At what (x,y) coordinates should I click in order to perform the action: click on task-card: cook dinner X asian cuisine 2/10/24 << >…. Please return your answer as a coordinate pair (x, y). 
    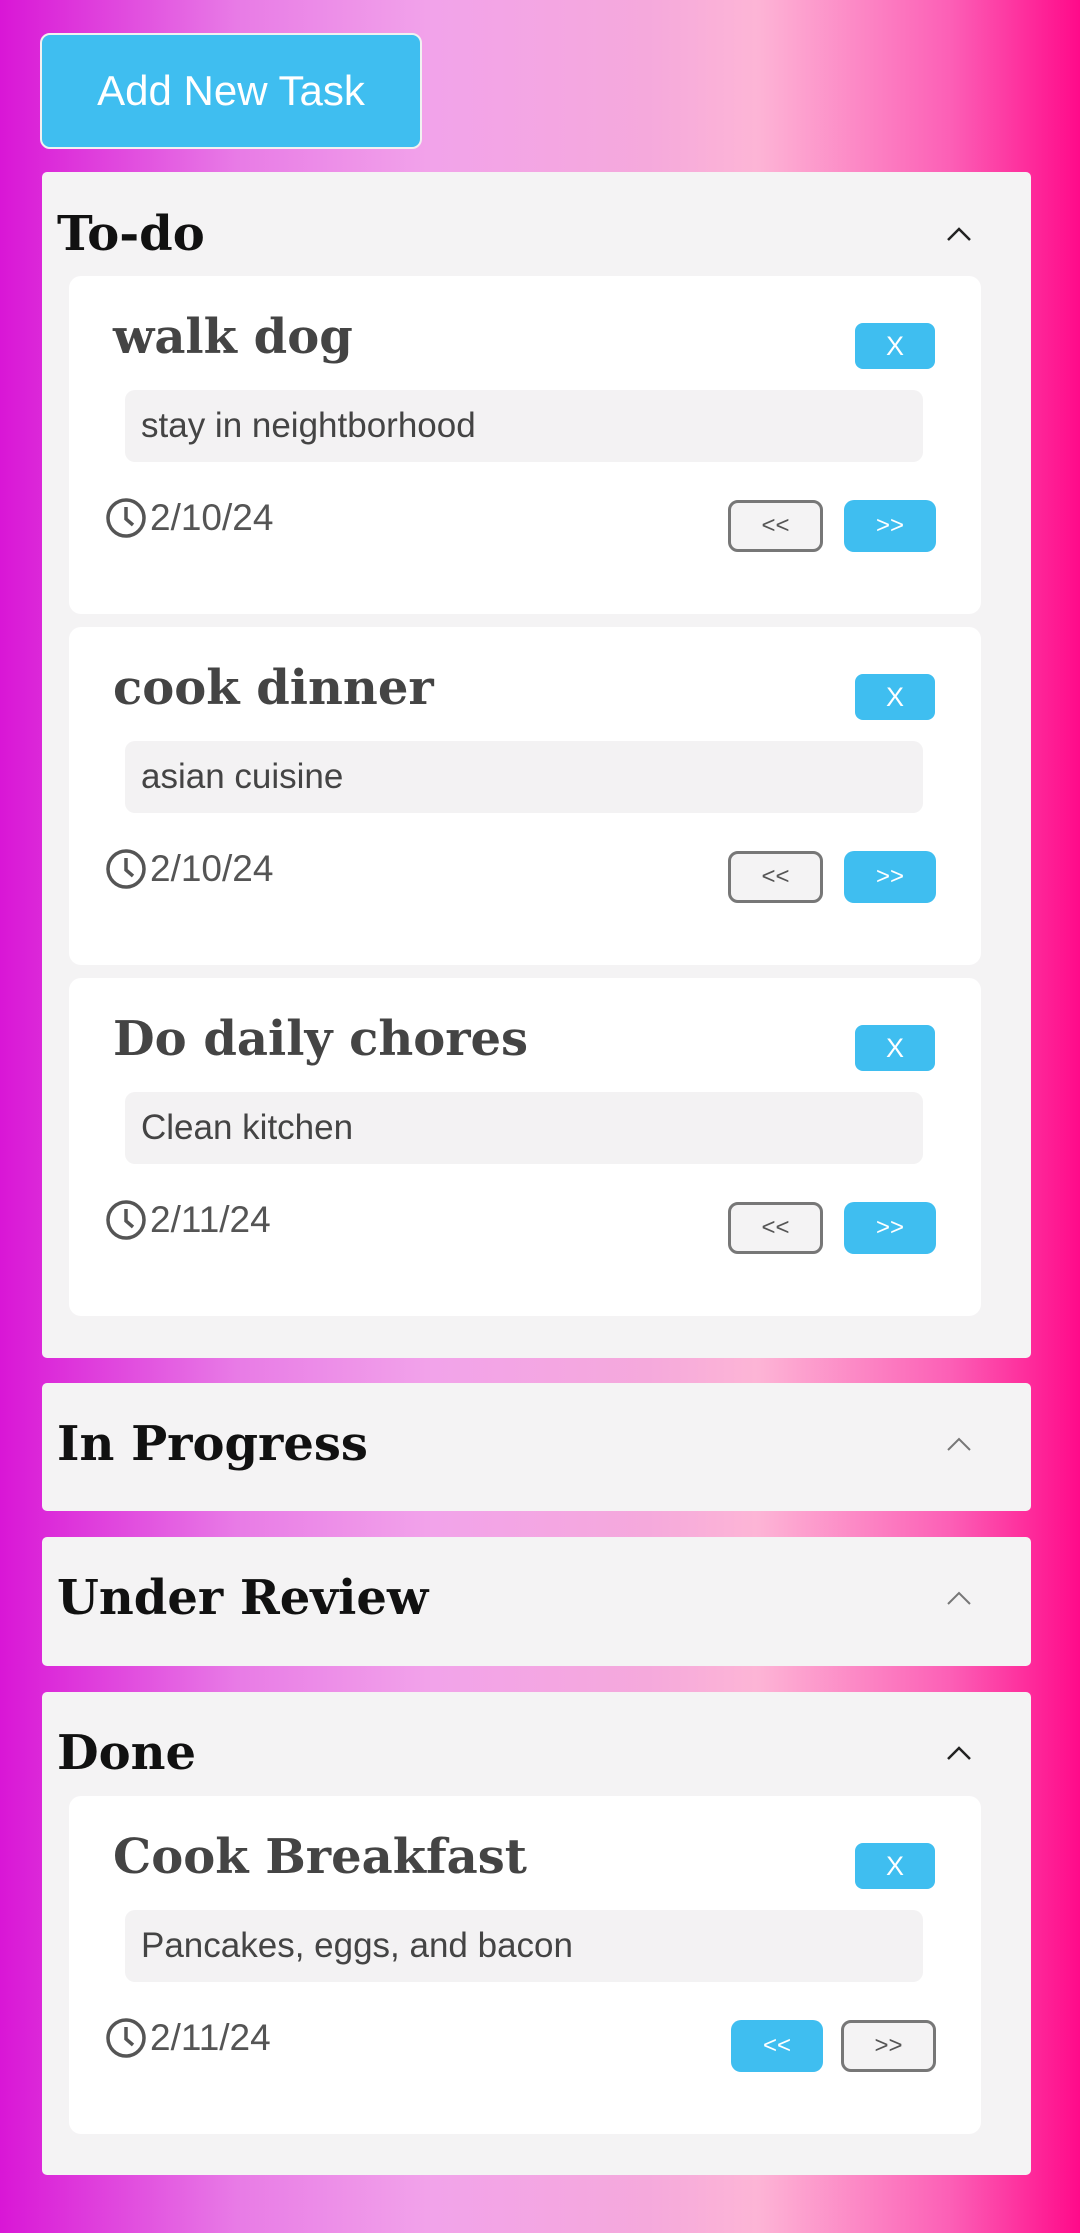
    Looking at the image, I should click on (525, 796).